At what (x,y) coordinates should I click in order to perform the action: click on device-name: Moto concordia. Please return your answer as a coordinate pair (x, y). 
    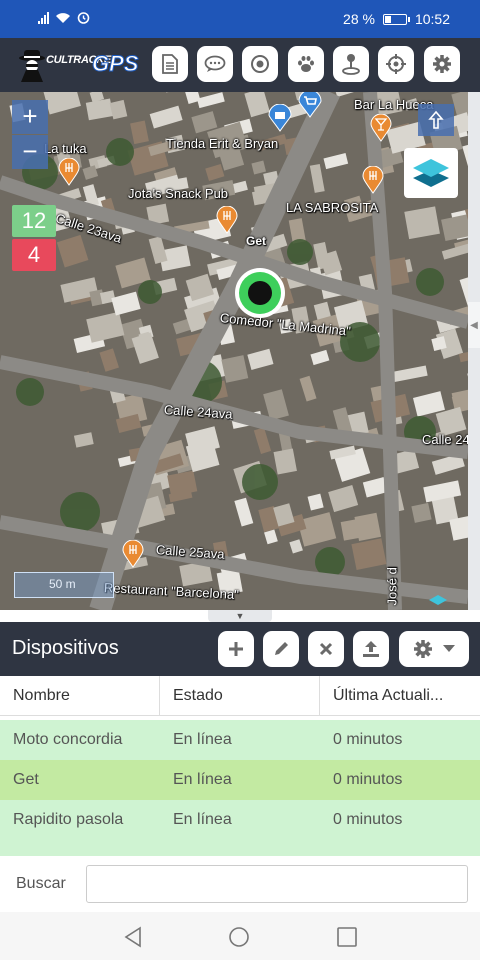
    Looking at the image, I should click on (68, 739).